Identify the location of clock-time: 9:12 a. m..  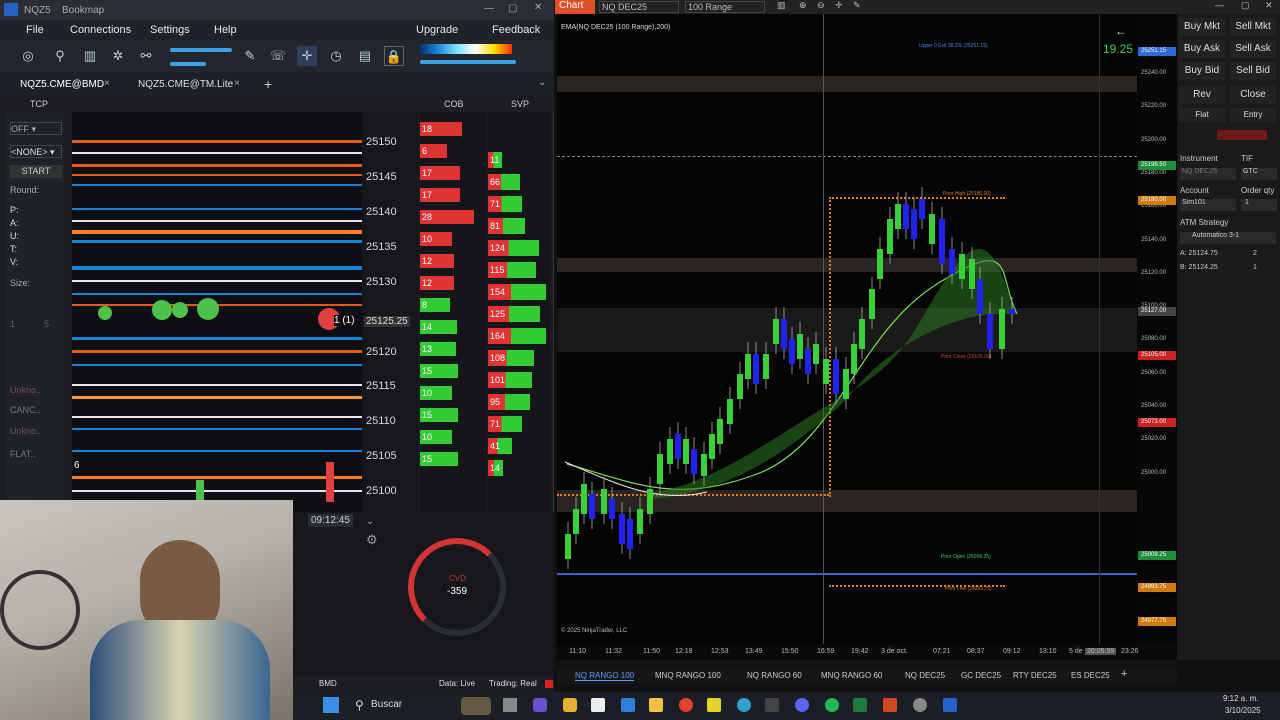
(1241, 698).